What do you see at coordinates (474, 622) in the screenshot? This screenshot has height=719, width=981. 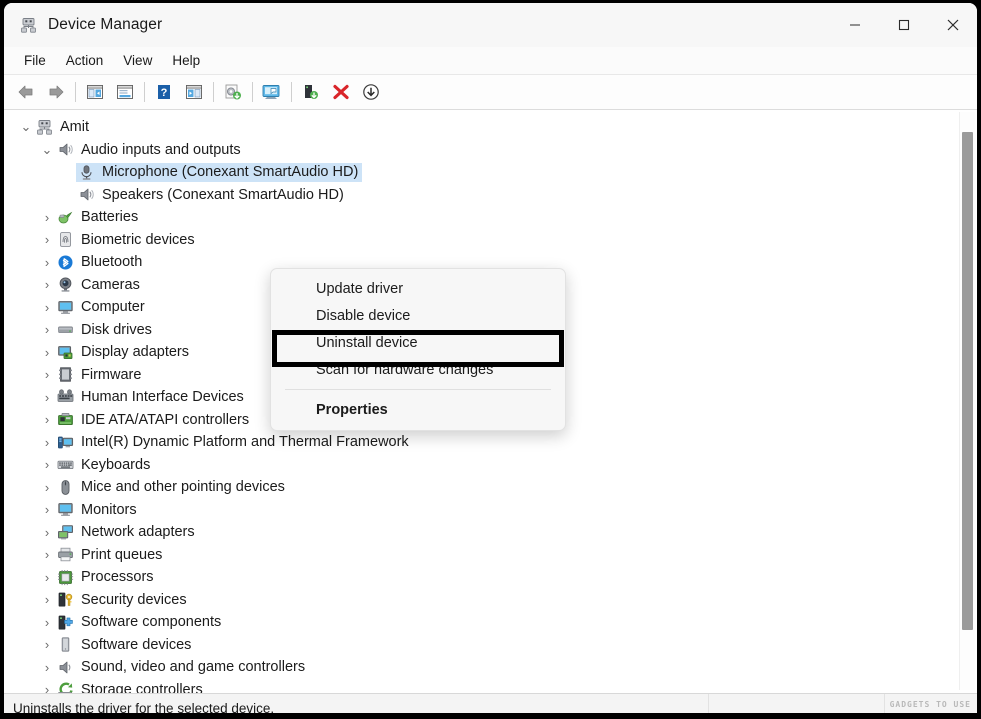 I see `tree-node: › Software components` at bounding box center [474, 622].